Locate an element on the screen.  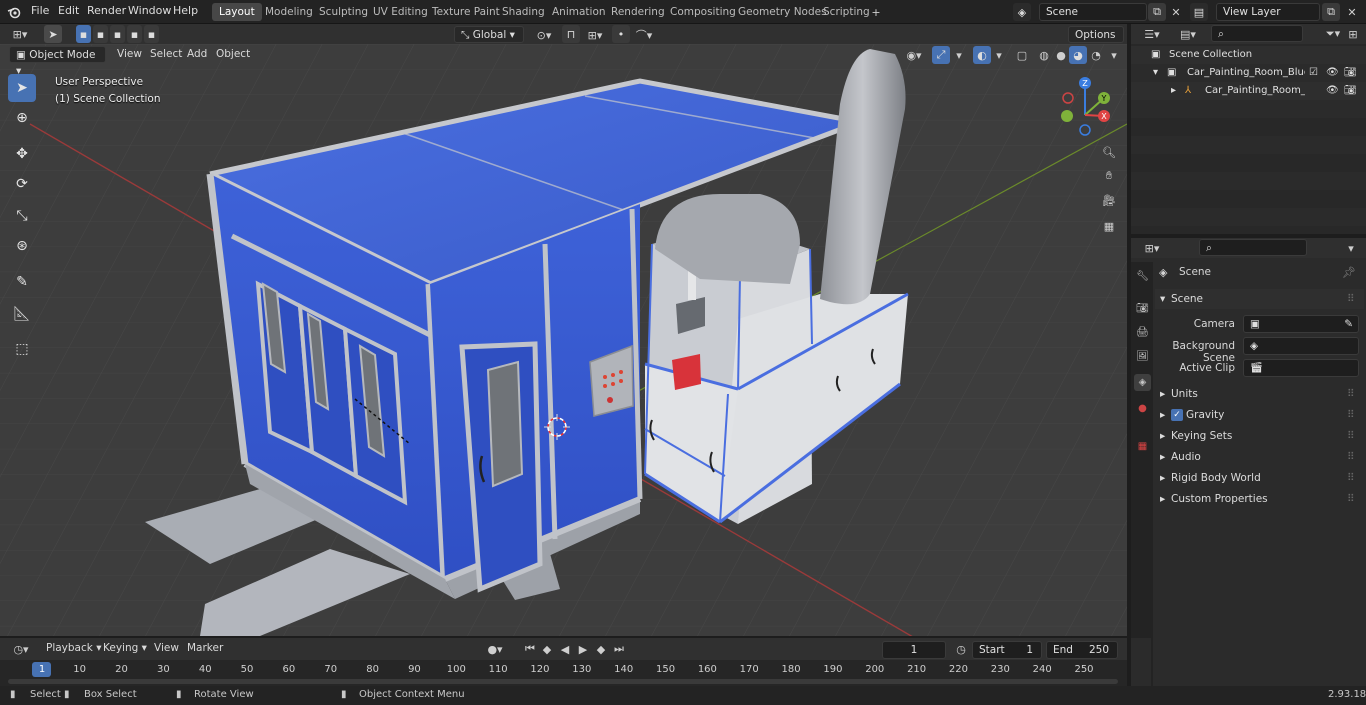
mode-intersect-icon: ▪ is located at coordinates (151, 34).